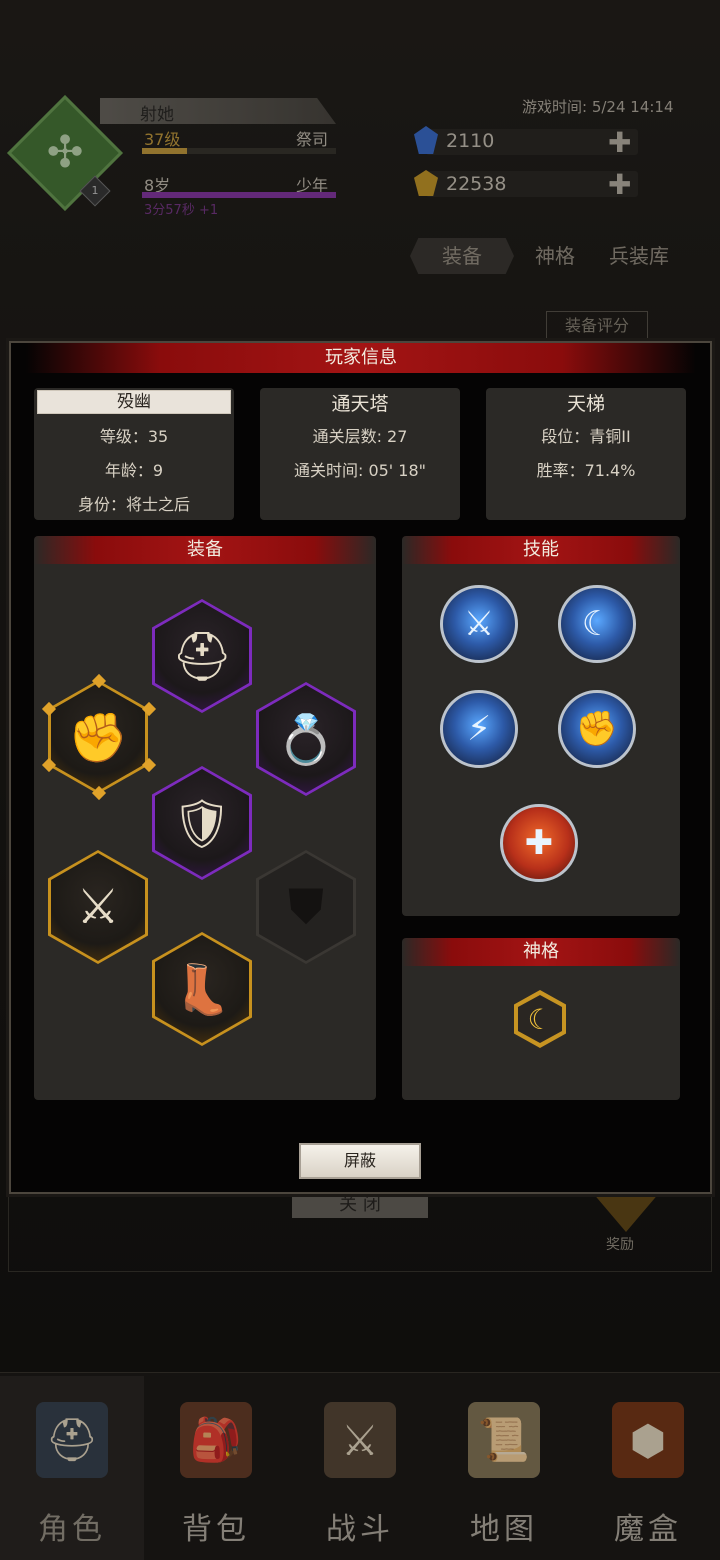 Image resolution: width=720 pixels, height=1560 pixels. Describe the element at coordinates (202, 989) in the screenshot. I see `boots-icon: 👢` at that location.